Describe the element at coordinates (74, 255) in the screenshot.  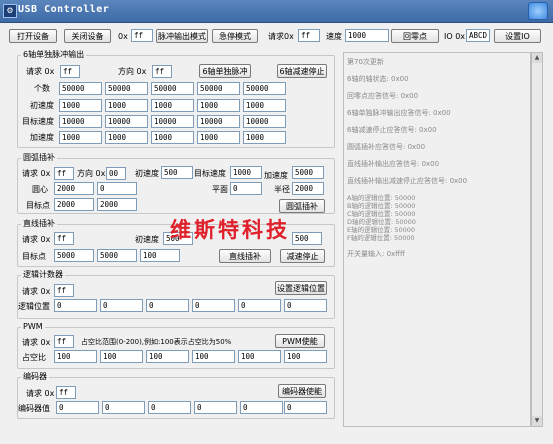
I see `linear-target-1: 5000` at that location.